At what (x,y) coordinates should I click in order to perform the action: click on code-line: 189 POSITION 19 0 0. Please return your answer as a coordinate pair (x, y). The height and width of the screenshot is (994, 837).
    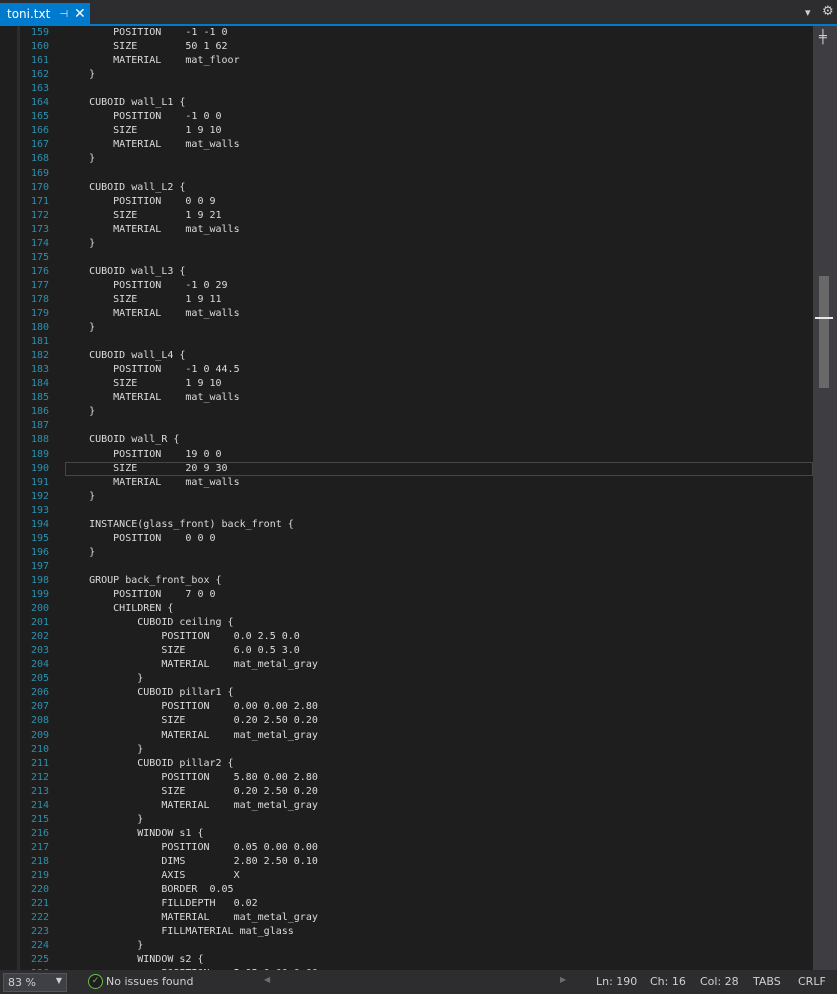
    Looking at the image, I should click on (406, 455).